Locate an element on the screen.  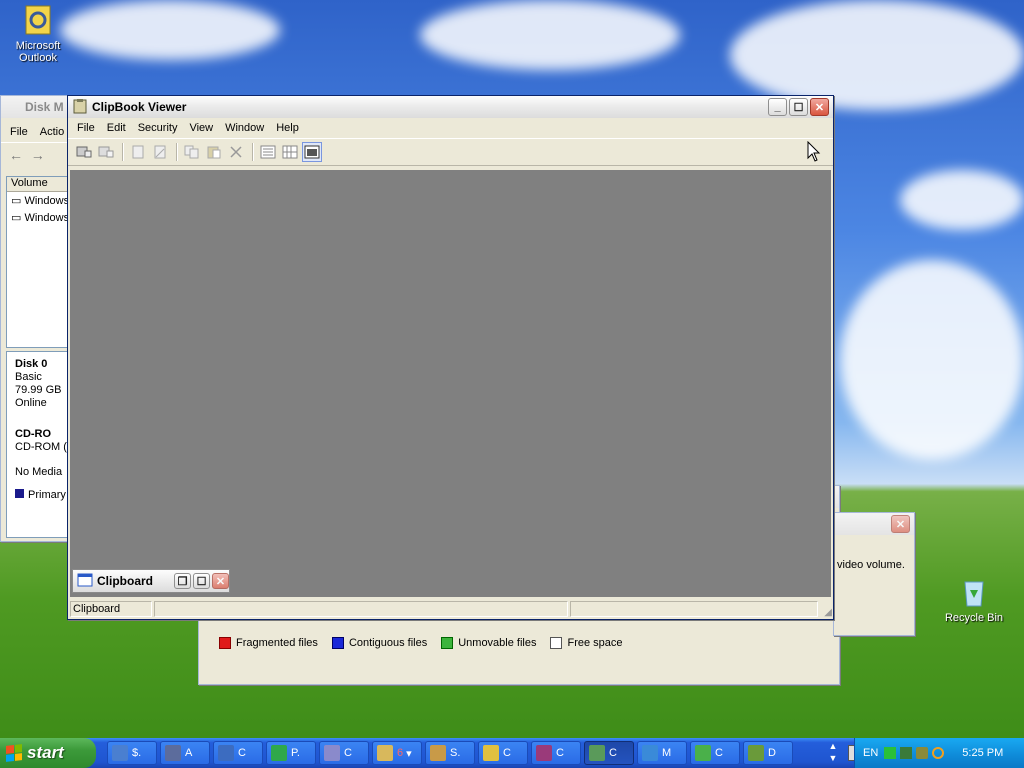
dialog-close-button: ✕ is located at coordinates (900, 524).